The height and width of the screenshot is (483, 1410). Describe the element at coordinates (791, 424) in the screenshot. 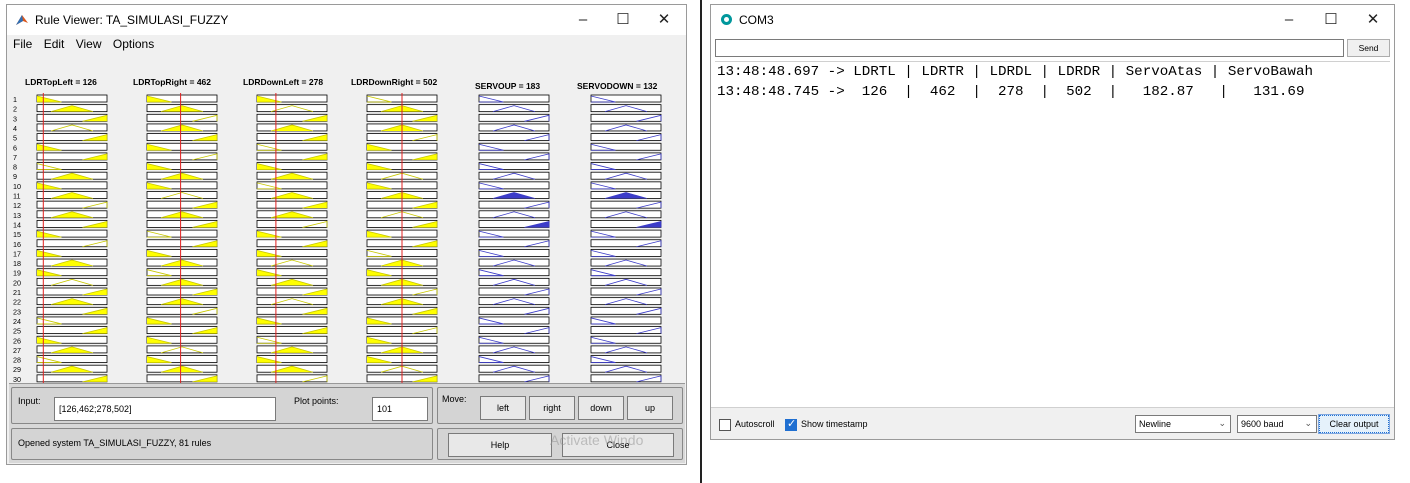

I see `show-timestamp-checkbox` at that location.